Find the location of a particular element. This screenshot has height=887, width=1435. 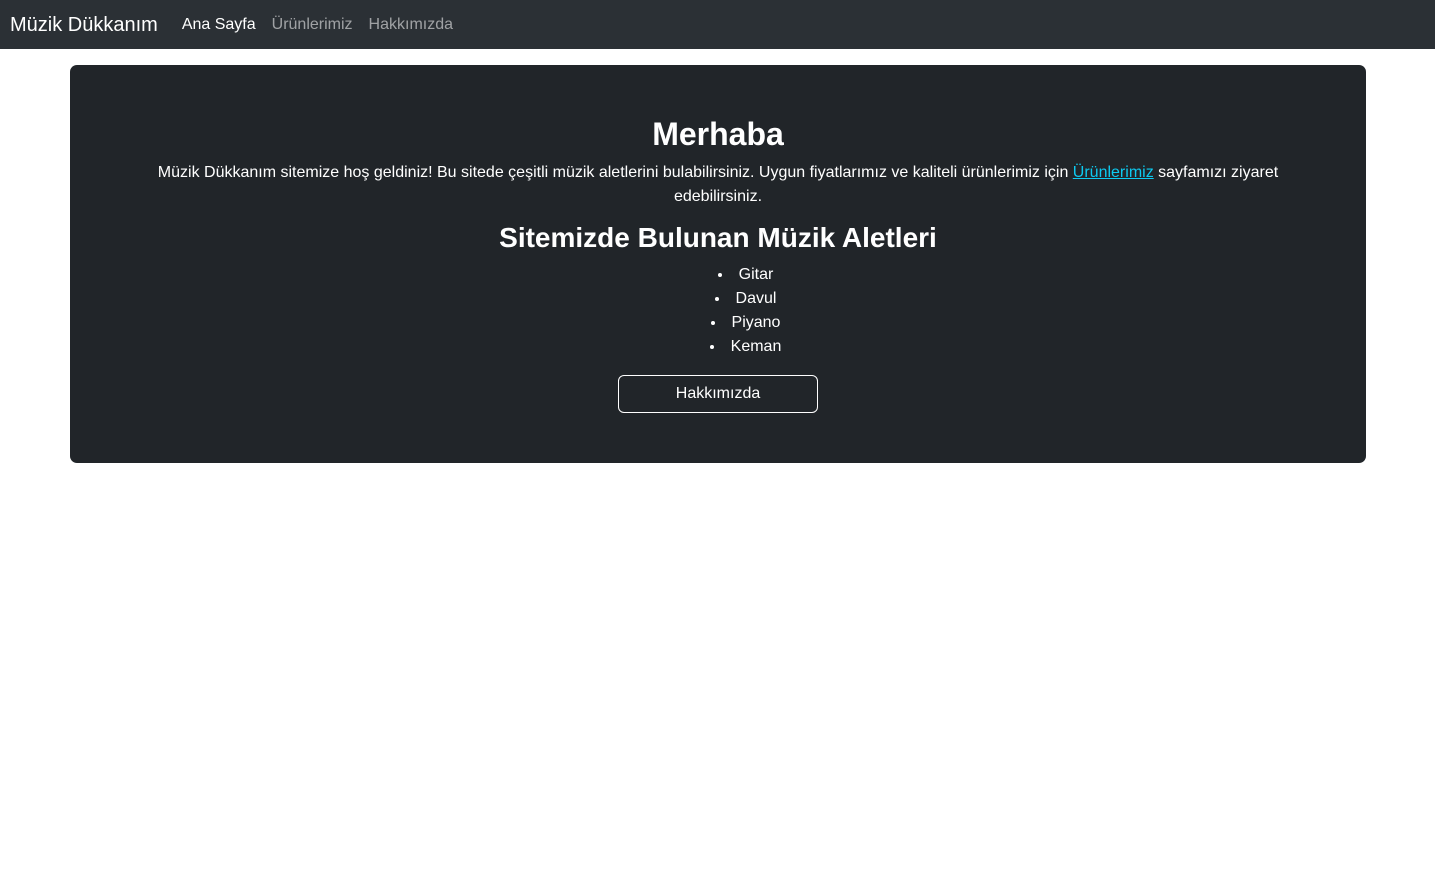

list-item: Gitar is located at coordinates (745, 275).